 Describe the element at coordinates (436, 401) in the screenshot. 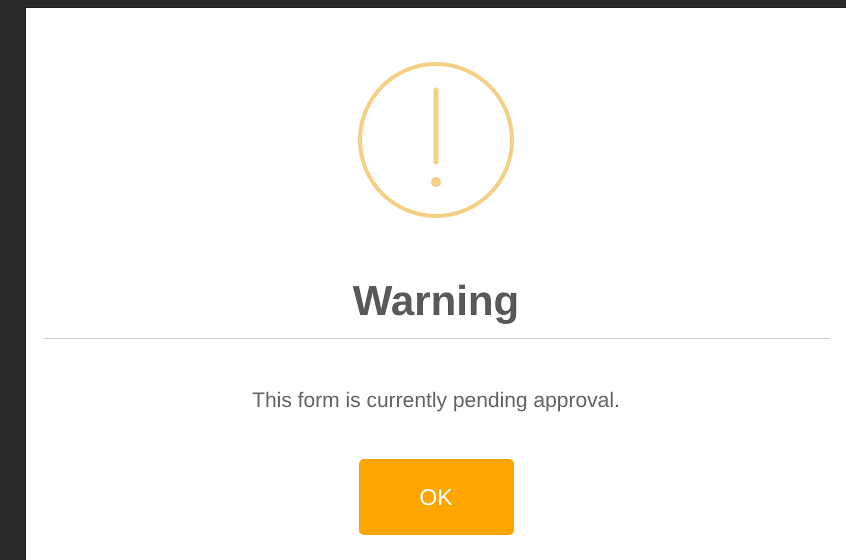

I see `dialog-message: This form is currently pending approval.` at that location.